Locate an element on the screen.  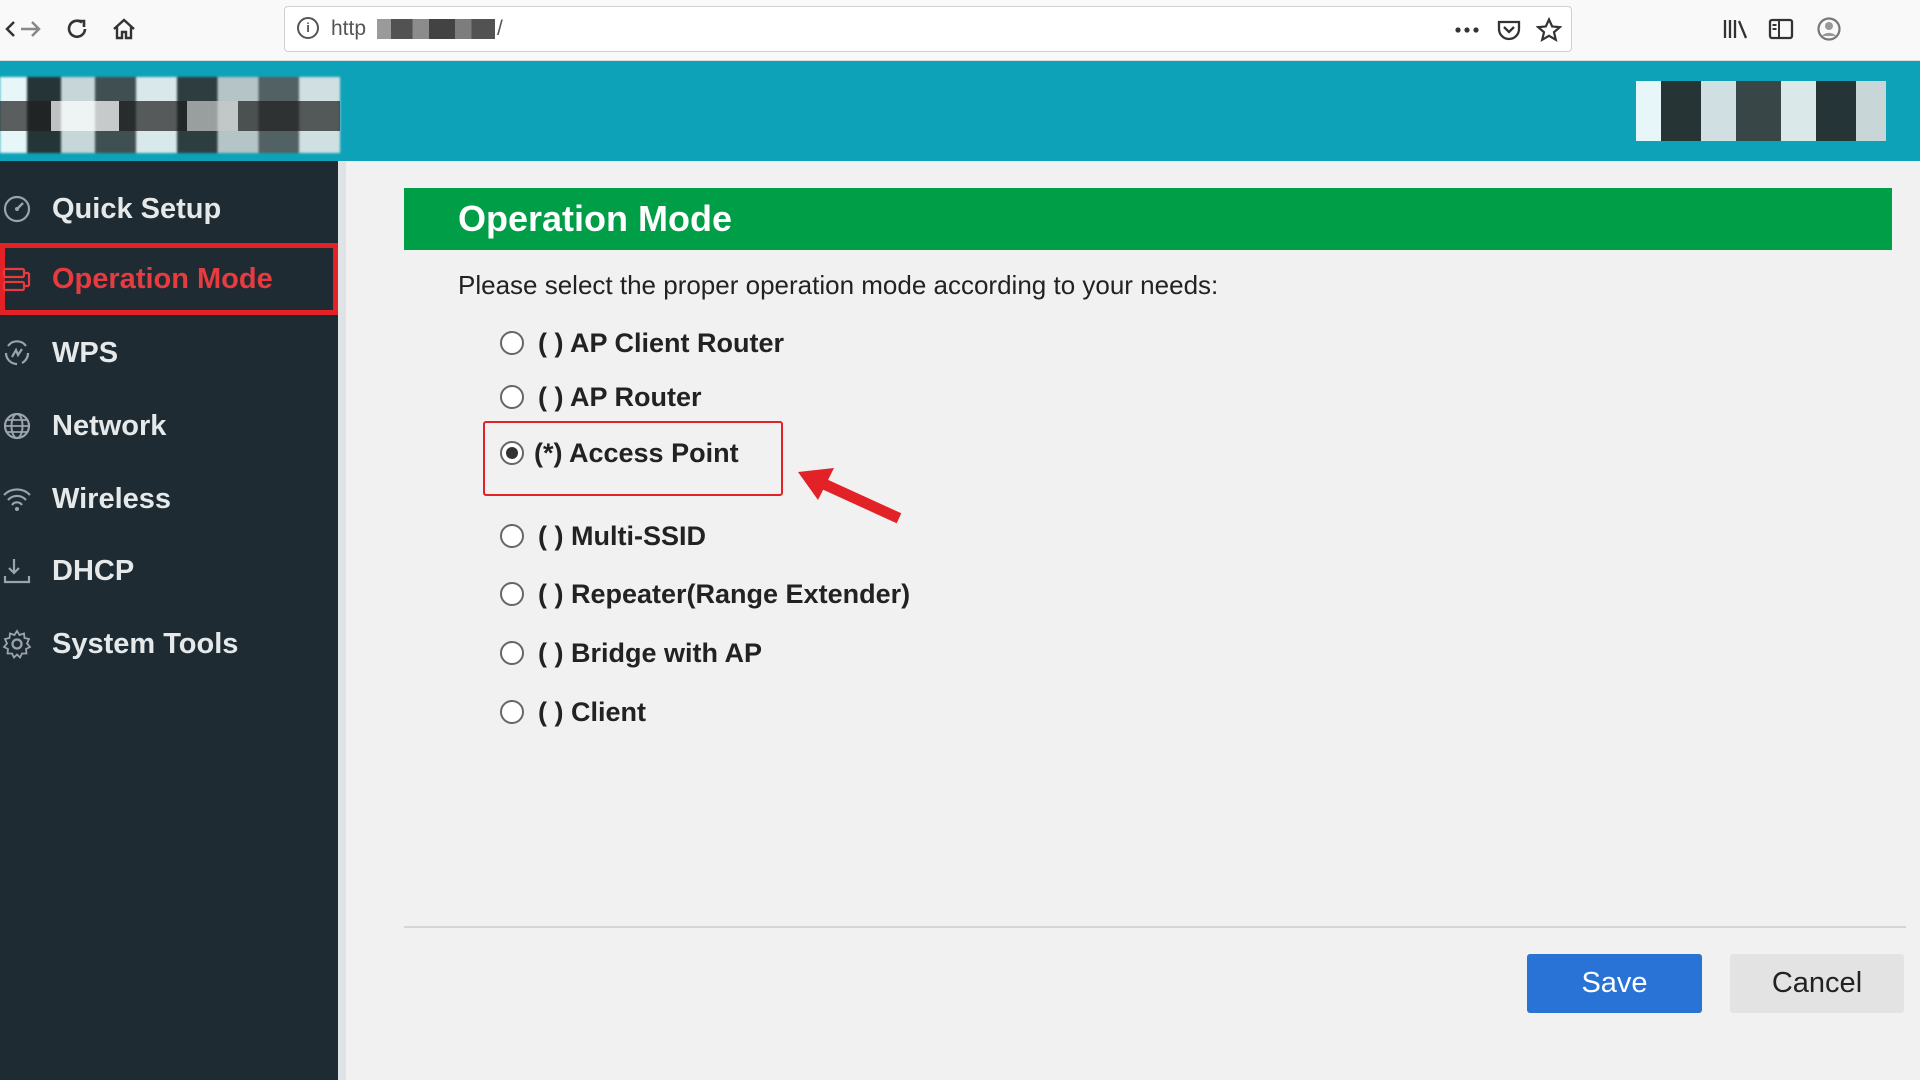
sidebar-item-dhcp: DHCP is located at coordinates (169, 571).